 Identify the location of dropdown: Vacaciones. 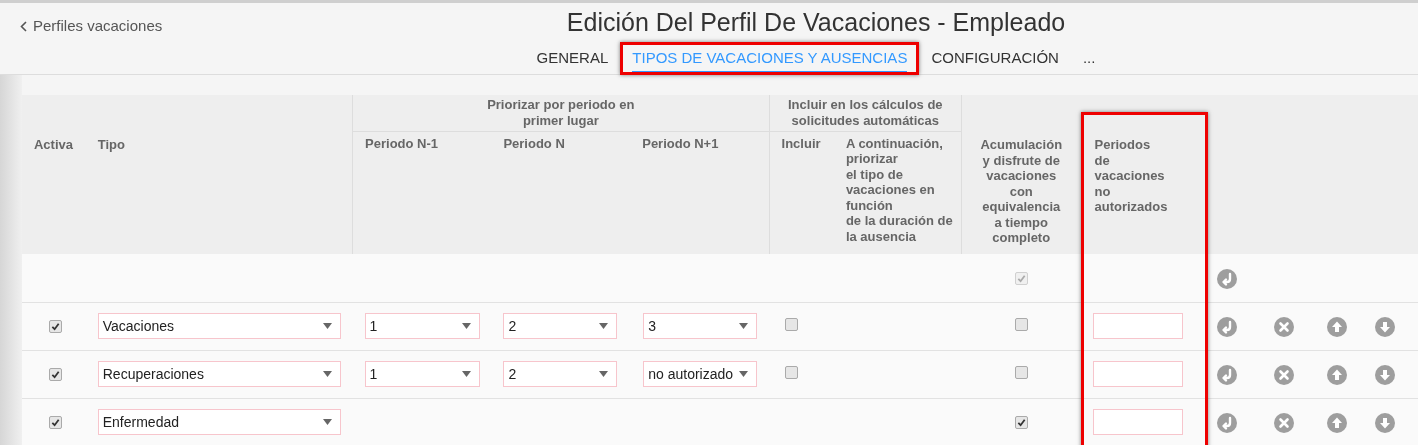
(219, 326).